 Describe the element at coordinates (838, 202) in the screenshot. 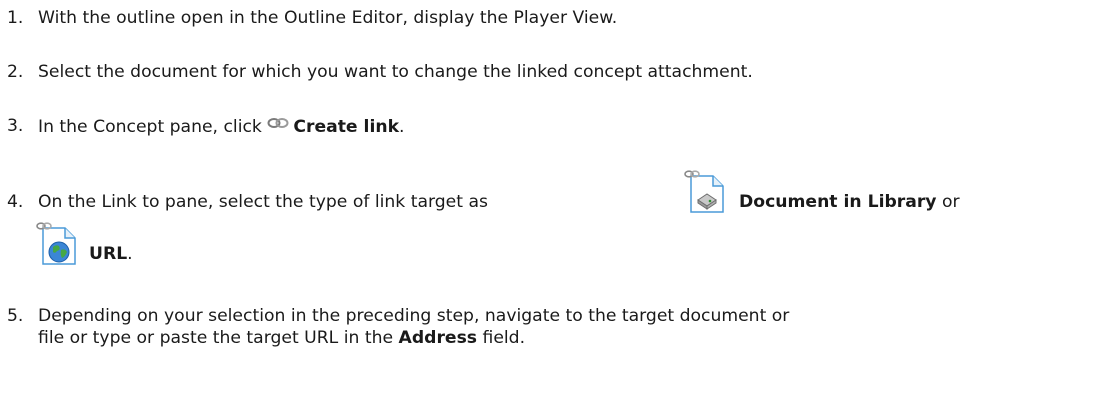

I see `document-in-library-label: Document in Library` at that location.